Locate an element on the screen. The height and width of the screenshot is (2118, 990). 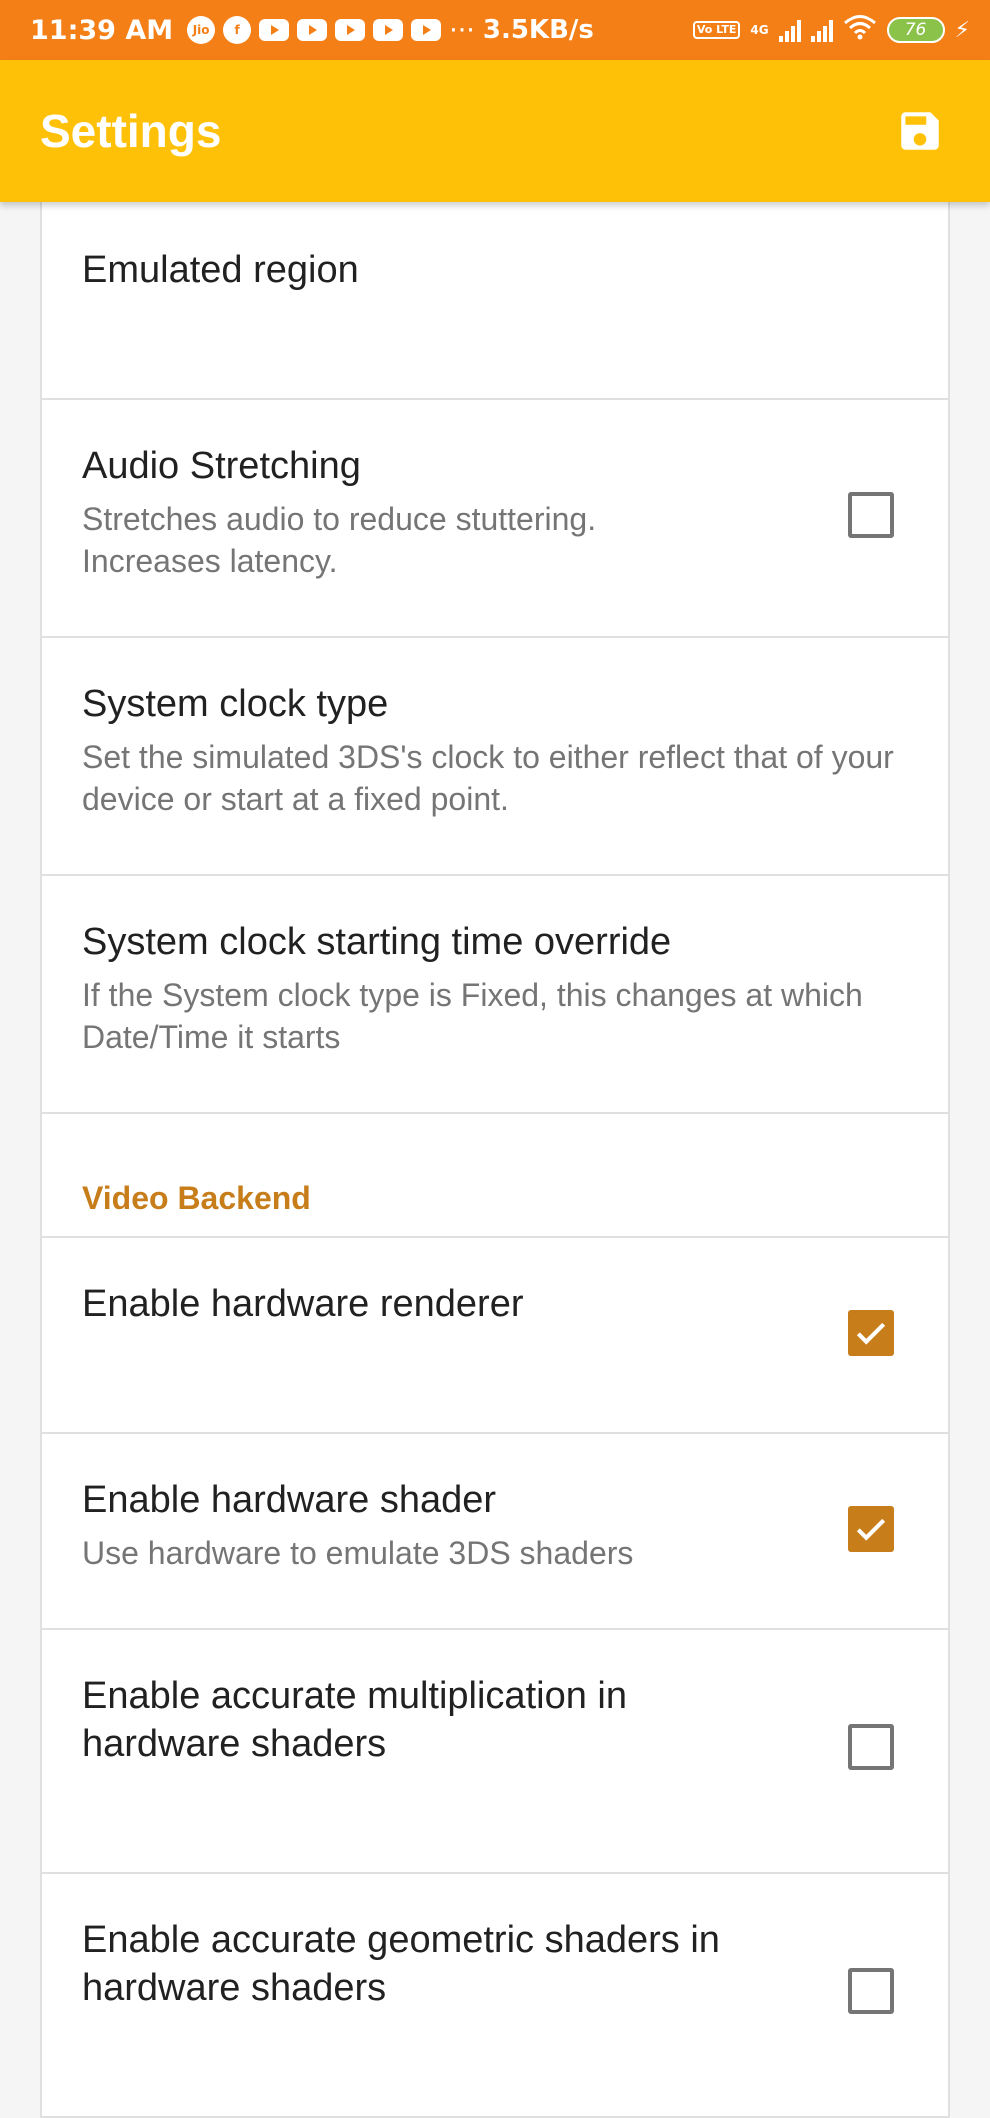
more-notifications-icon: ··· is located at coordinates (462, 30).